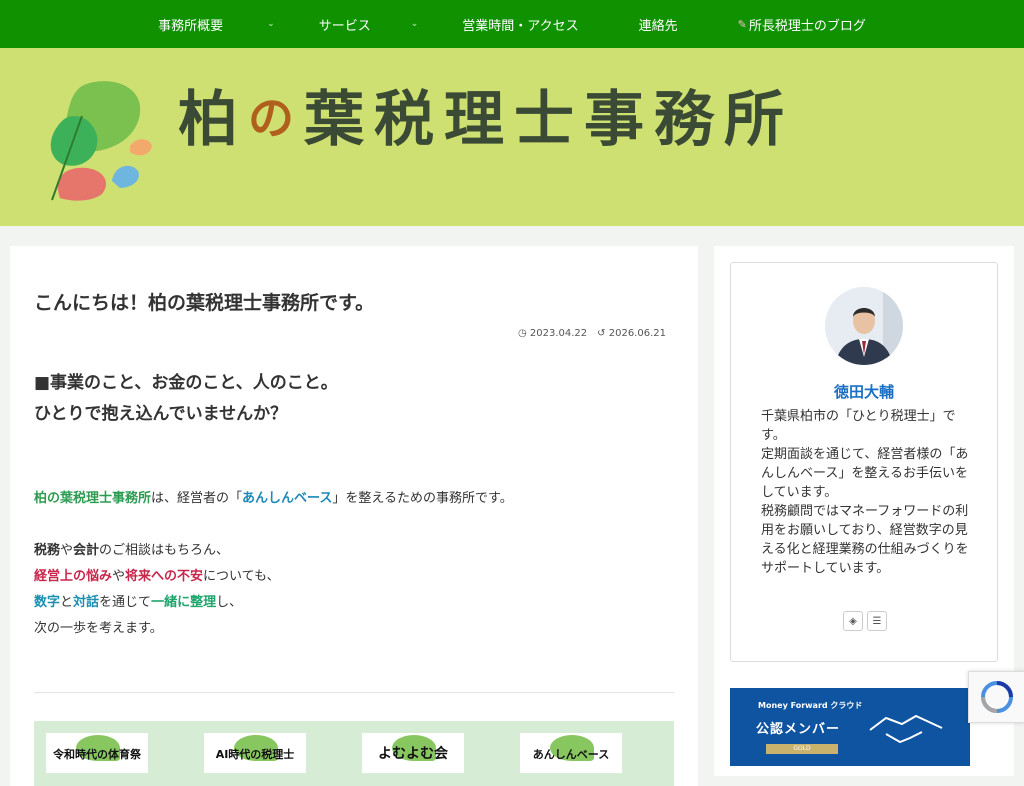 The height and width of the screenshot is (786, 1024). Describe the element at coordinates (631, 333) in the screenshot. I see `updated-date: ↺ 2026.06.21` at that location.